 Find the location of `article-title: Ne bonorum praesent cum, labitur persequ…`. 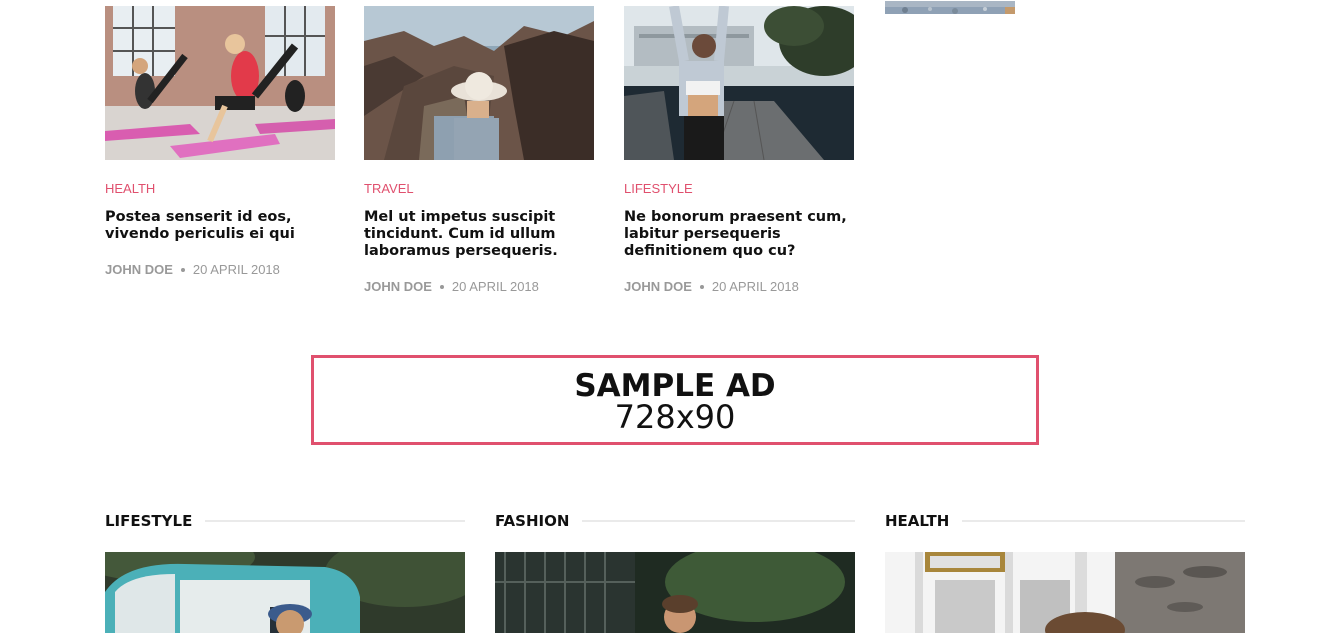

article-title: Ne bonorum praesent cum, labitur persequ… is located at coordinates (739, 234).